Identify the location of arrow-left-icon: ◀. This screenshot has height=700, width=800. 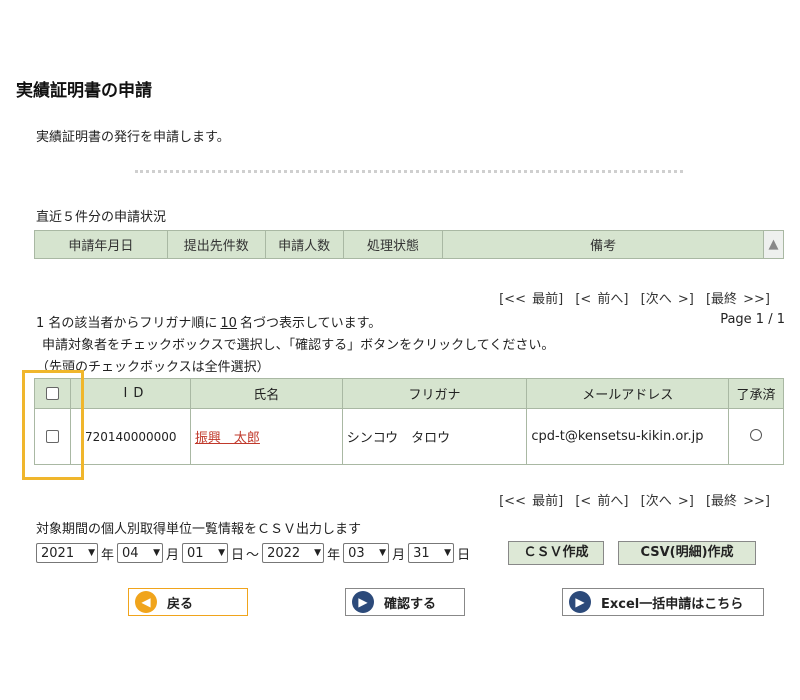
(146, 602).